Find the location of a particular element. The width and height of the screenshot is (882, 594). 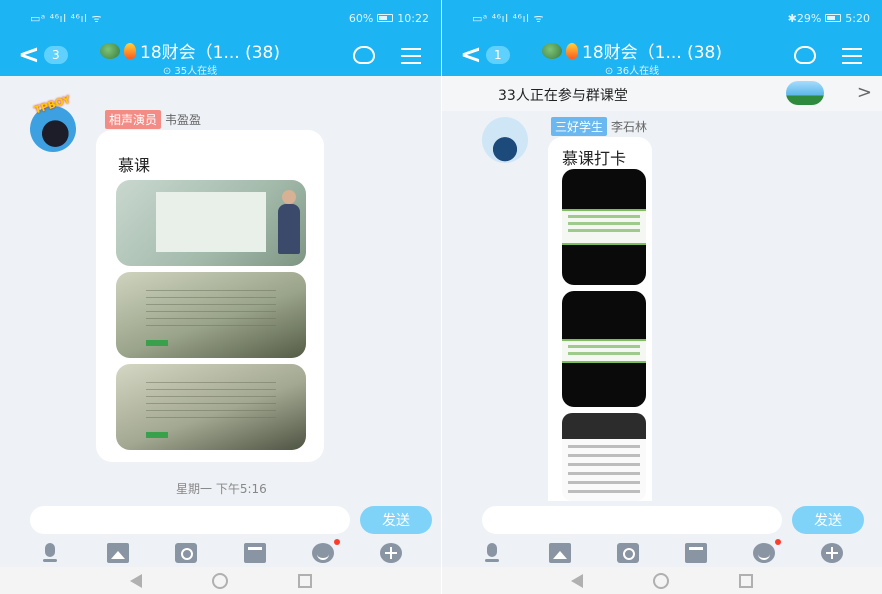

chat-header: < 1 18财会（1... (38) ⊙ 36人在线 is located at coordinates (662, 56).